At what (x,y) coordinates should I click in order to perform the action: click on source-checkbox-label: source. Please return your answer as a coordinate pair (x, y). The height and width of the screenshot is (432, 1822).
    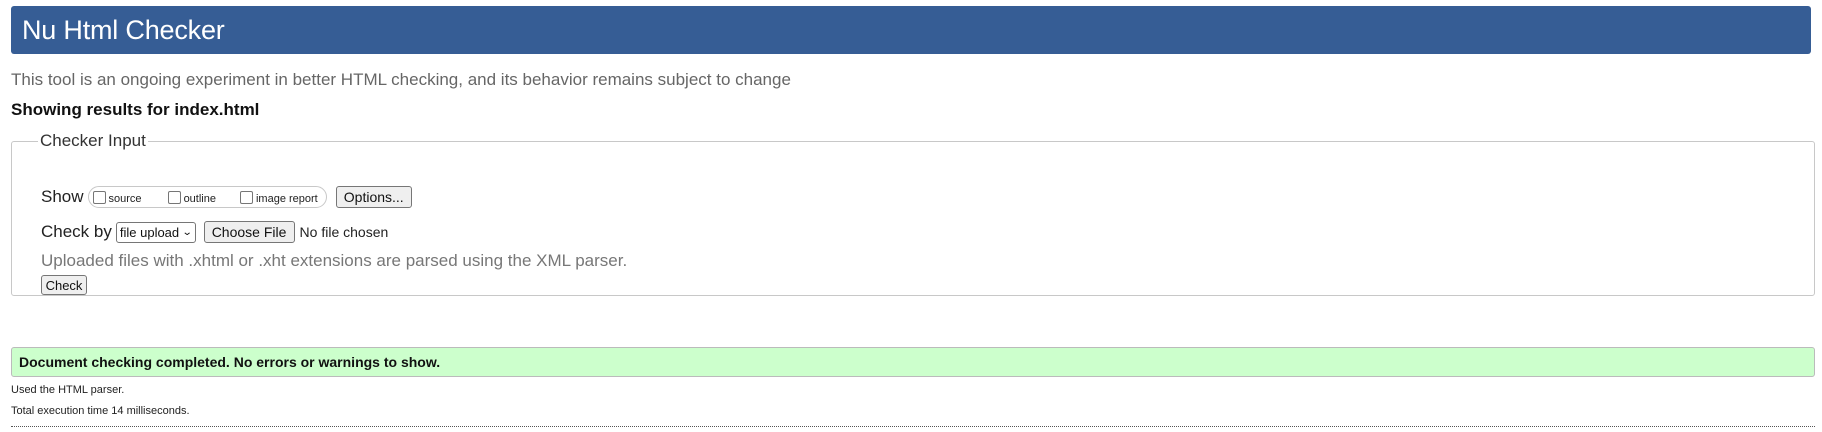
    Looking at the image, I should click on (125, 199).